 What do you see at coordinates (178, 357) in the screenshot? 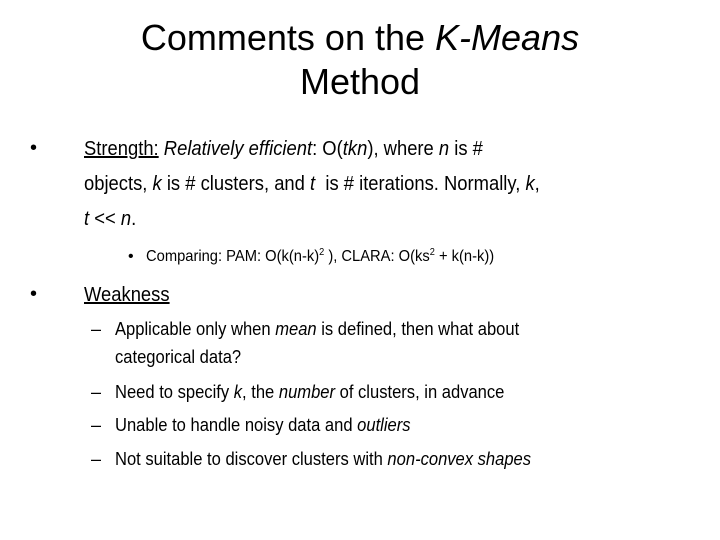
I see `weakness-item-text-cont: categorical data?` at bounding box center [178, 357].